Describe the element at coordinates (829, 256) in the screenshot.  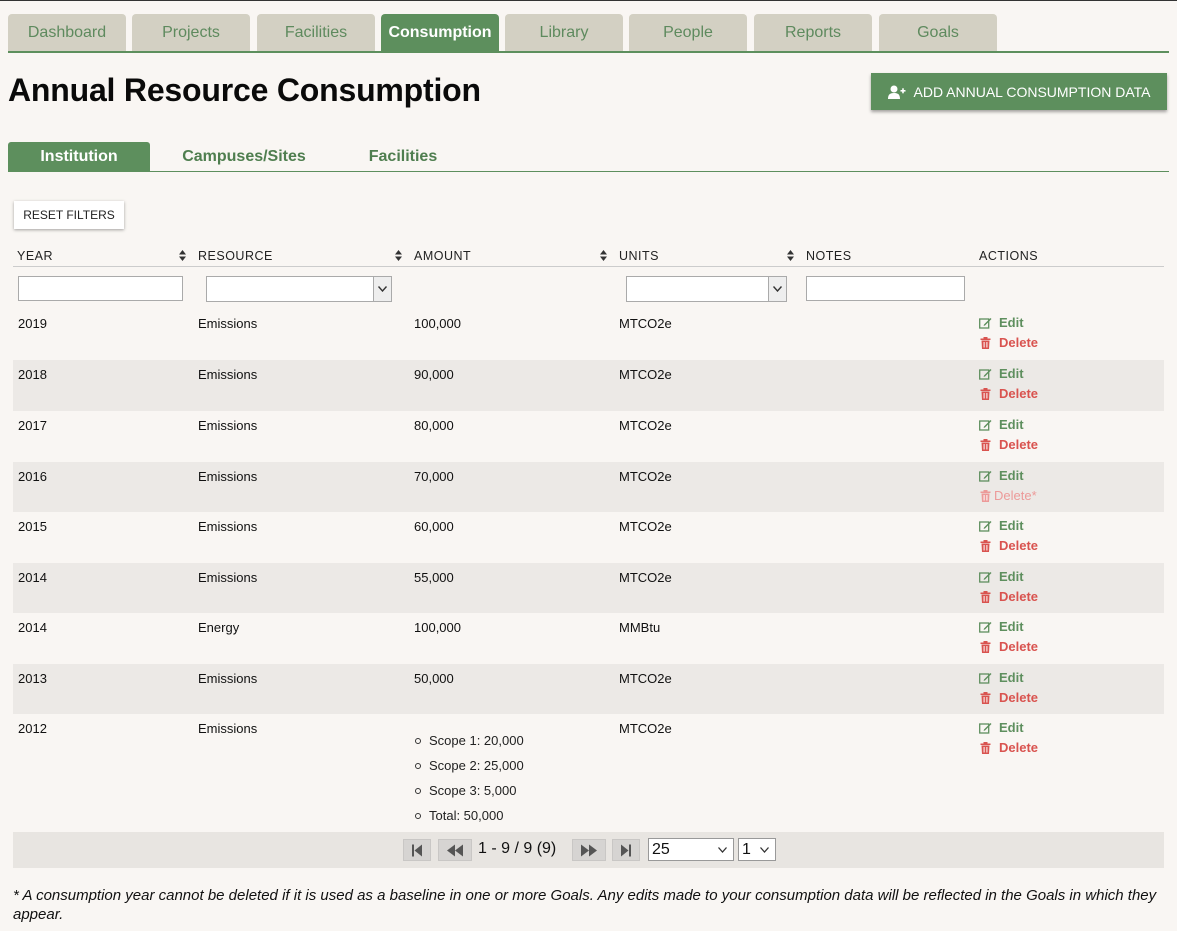
I see `column-header-notes: NOTES` at that location.